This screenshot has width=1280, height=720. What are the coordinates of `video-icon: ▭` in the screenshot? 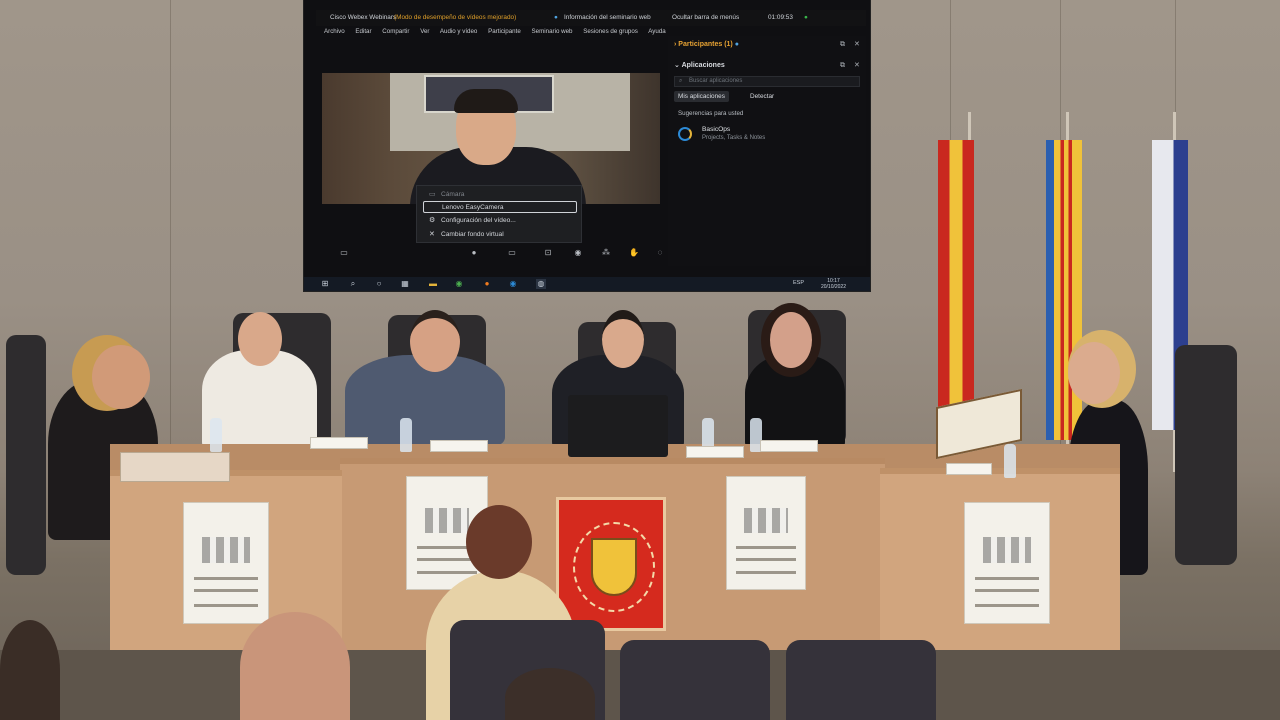 It's located at (512, 253).